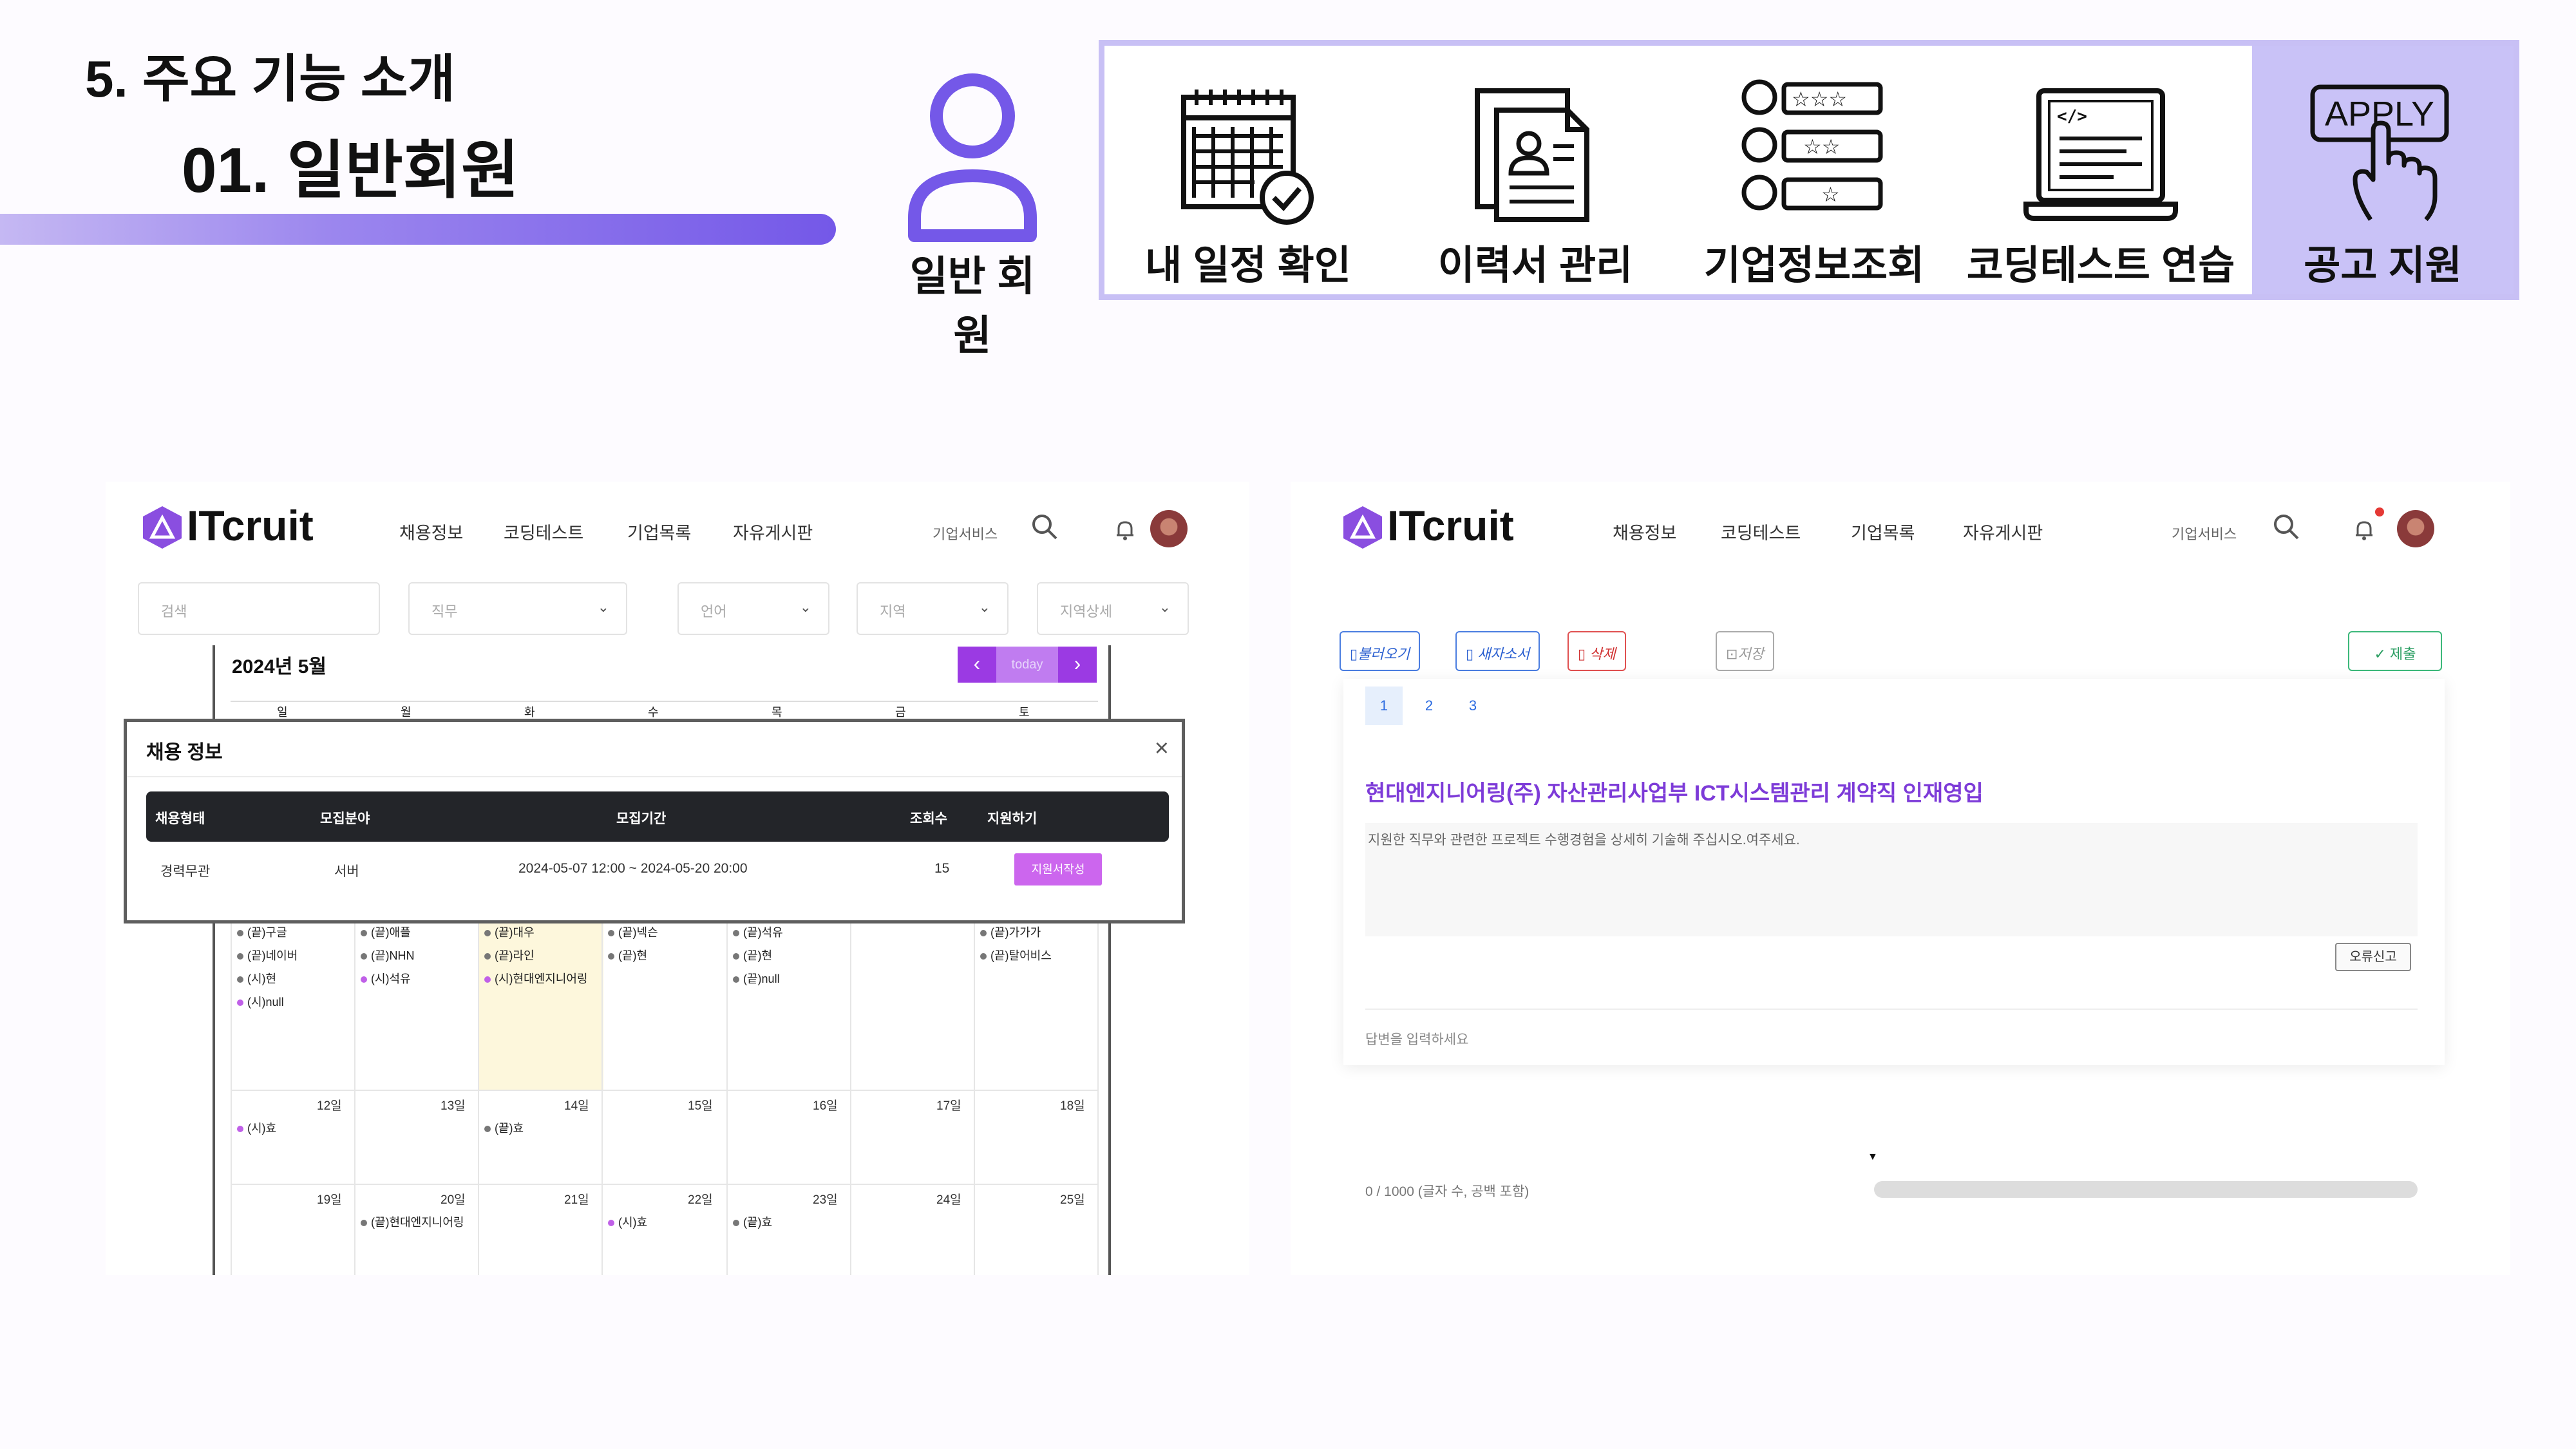 The height and width of the screenshot is (1449, 2576). I want to click on submit-button: ✓ 제출, so click(2395, 651).